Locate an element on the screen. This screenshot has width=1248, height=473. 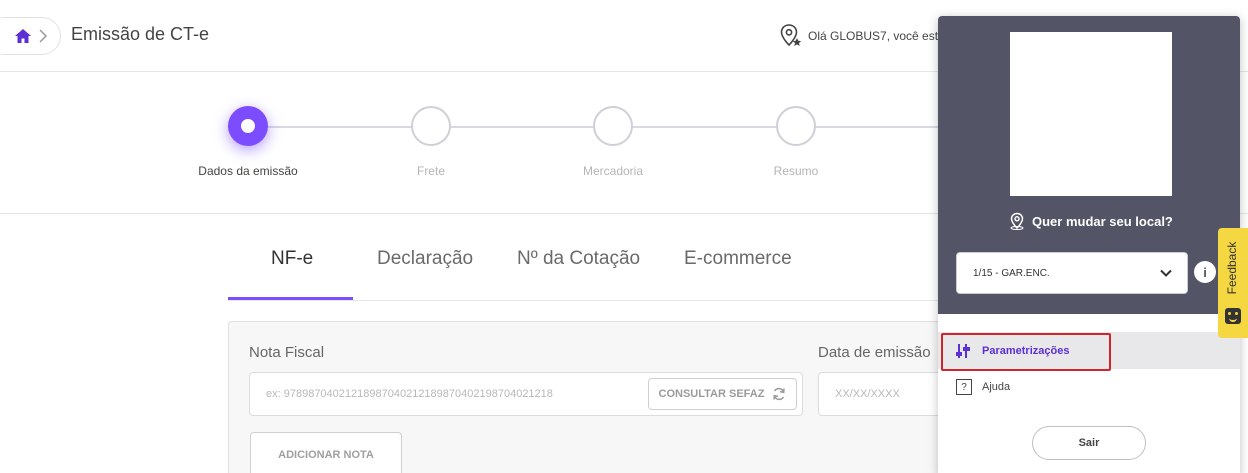
data-emissao-label: Data de emissão is located at coordinates (874, 352).